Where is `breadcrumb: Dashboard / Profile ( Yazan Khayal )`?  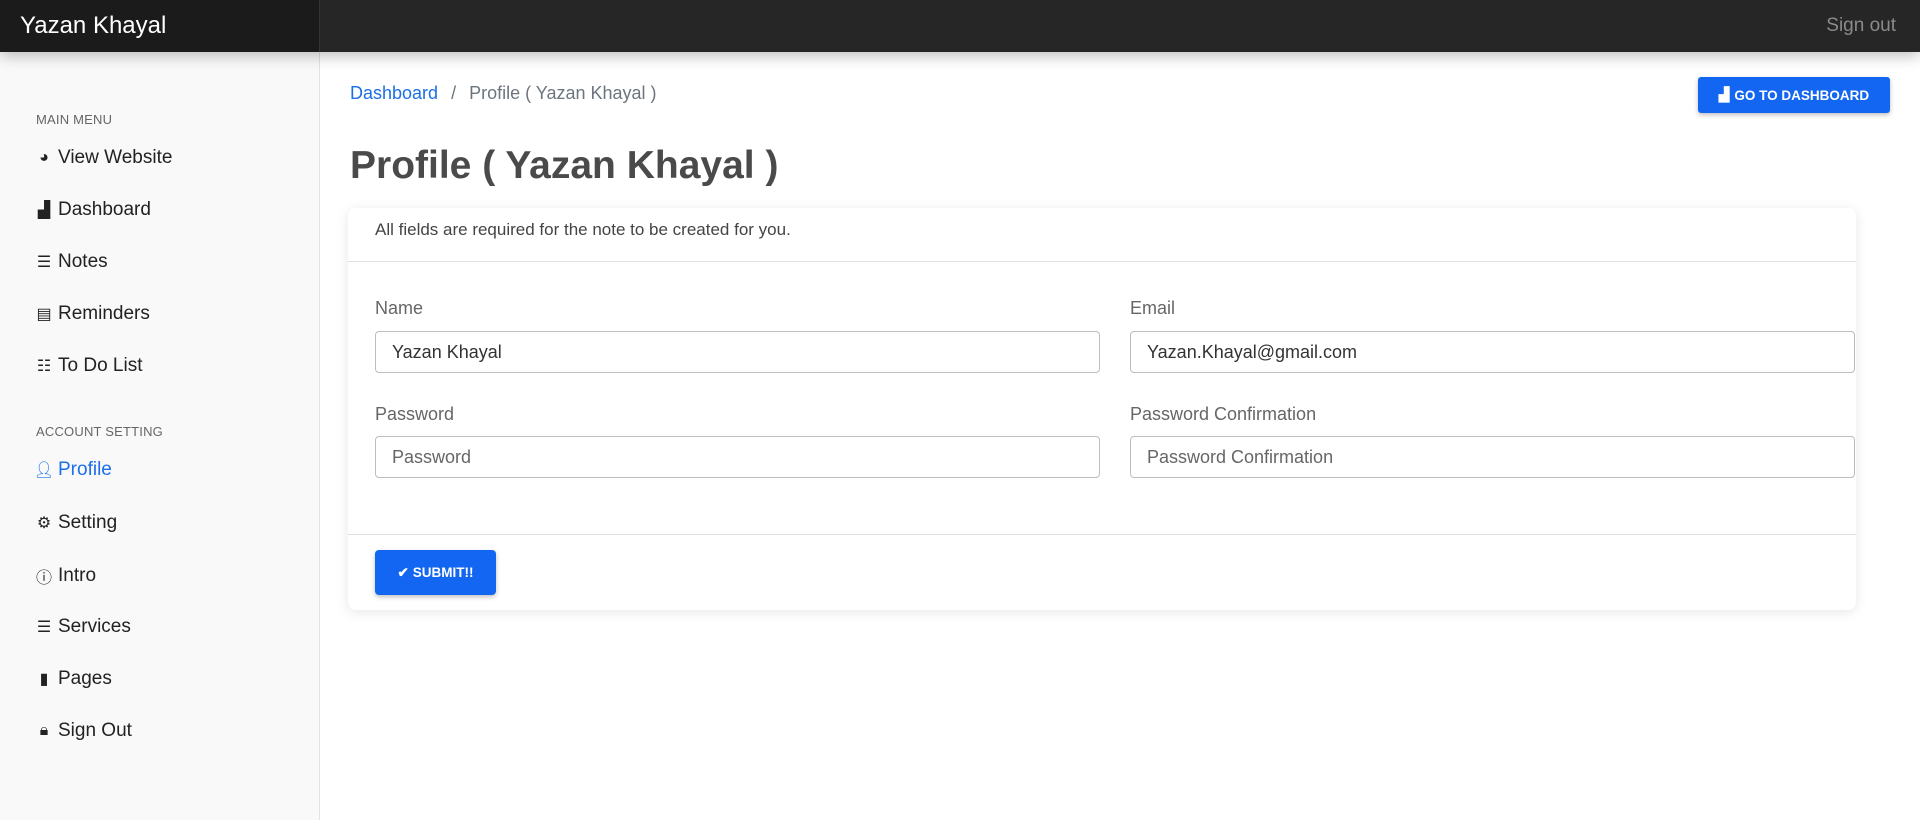
breadcrumb: Dashboard / Profile ( Yazan Khayal ) is located at coordinates (503, 93).